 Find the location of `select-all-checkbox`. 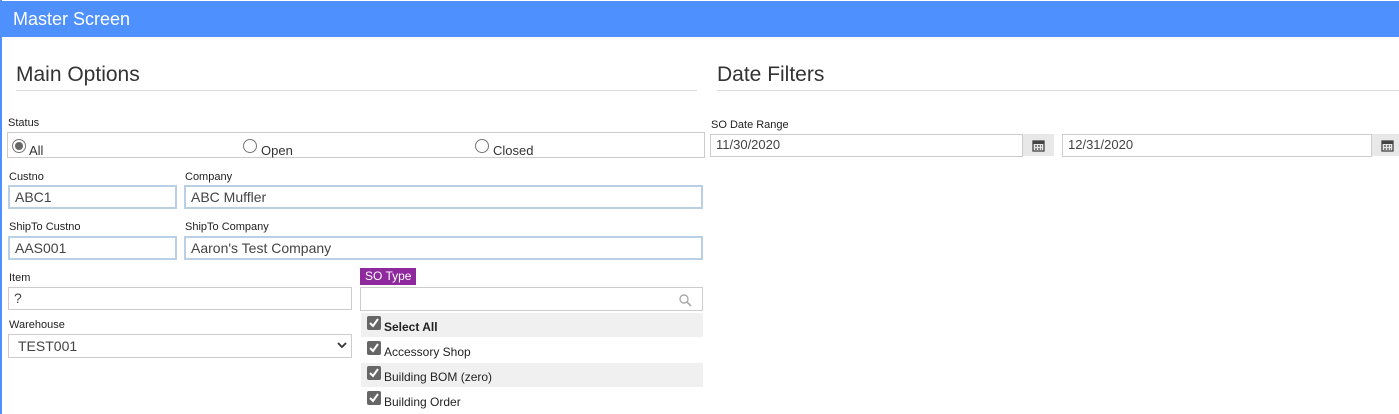

select-all-checkbox is located at coordinates (374, 323).